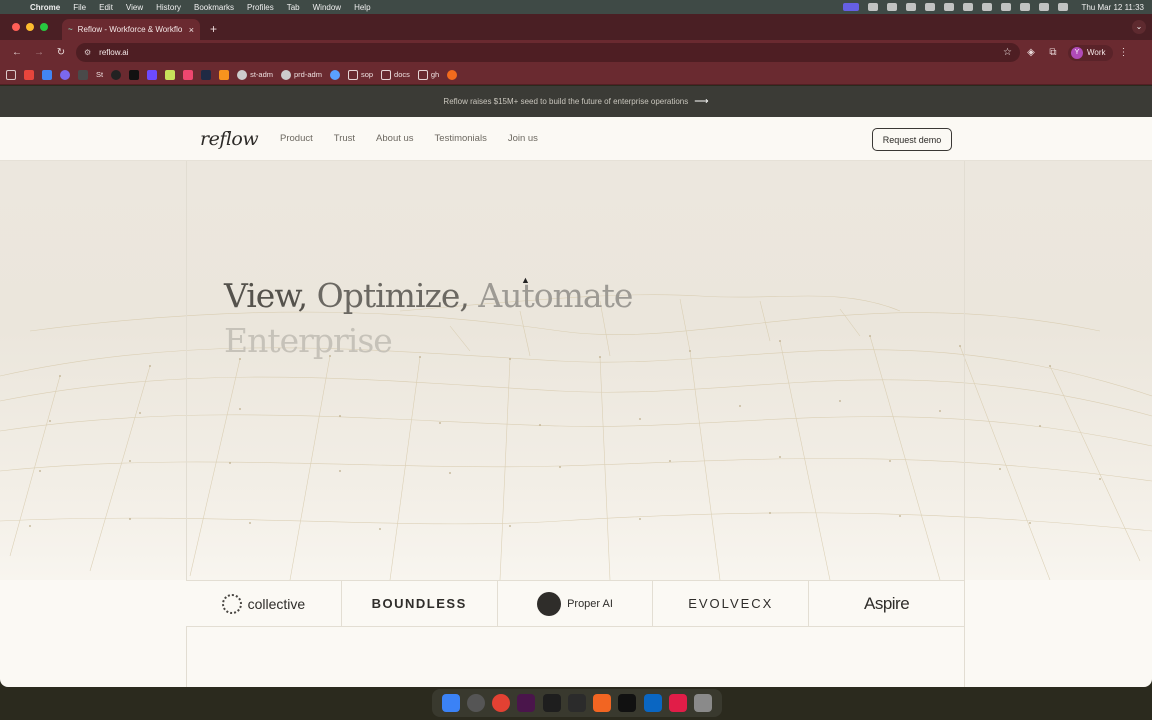 This screenshot has width=1152, height=720. What do you see at coordinates (590, 603) in the screenshot?
I see `customer-name: Proper AI` at bounding box center [590, 603].